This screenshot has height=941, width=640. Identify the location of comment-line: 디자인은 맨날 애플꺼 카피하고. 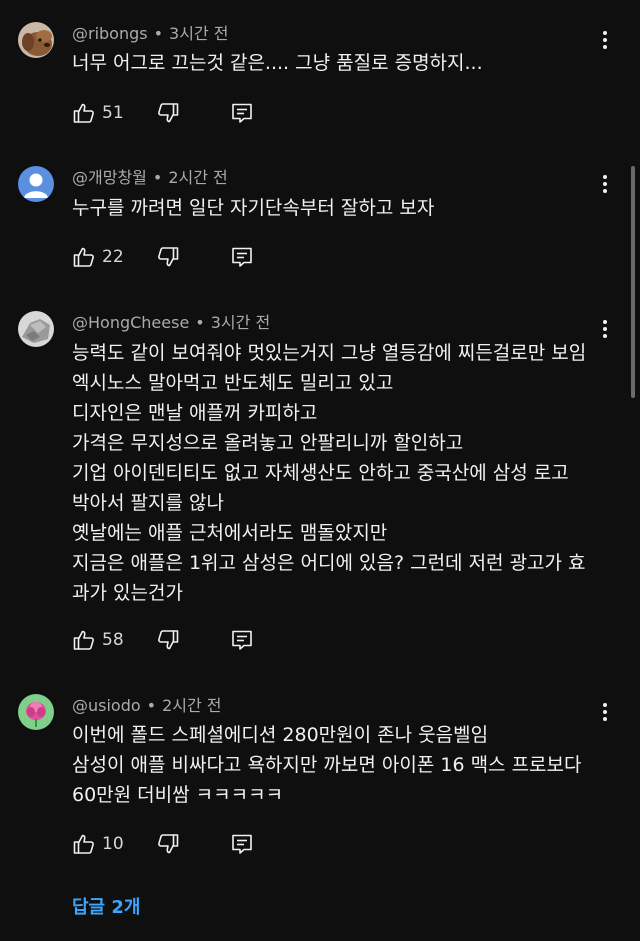
(195, 413).